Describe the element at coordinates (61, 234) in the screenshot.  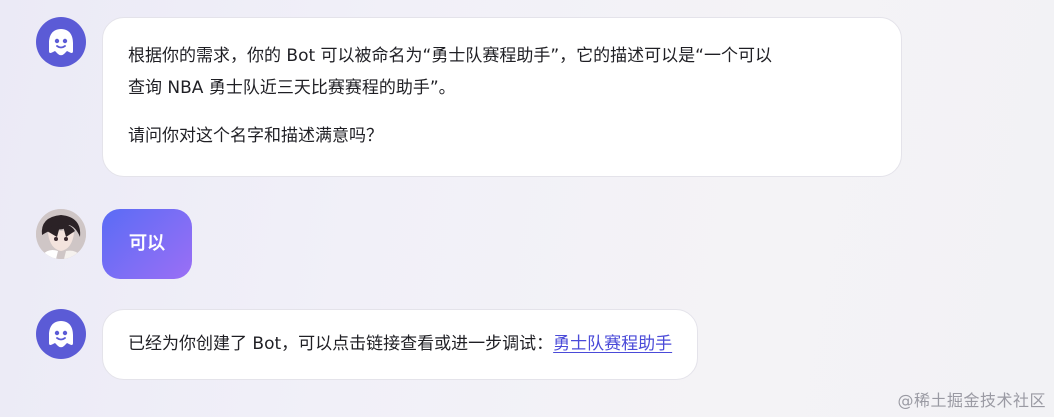
I see `user-avatar` at that location.